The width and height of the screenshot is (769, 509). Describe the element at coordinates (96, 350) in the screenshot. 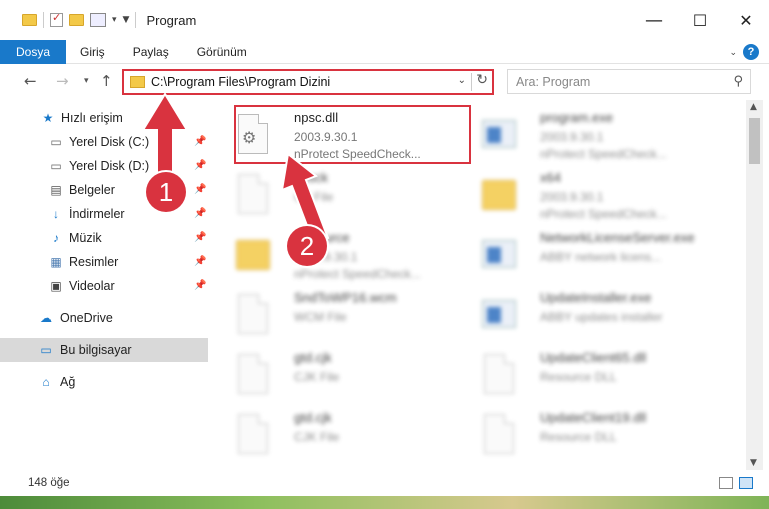

I see `sidebar-item-label: Bu bilgisayar` at that location.